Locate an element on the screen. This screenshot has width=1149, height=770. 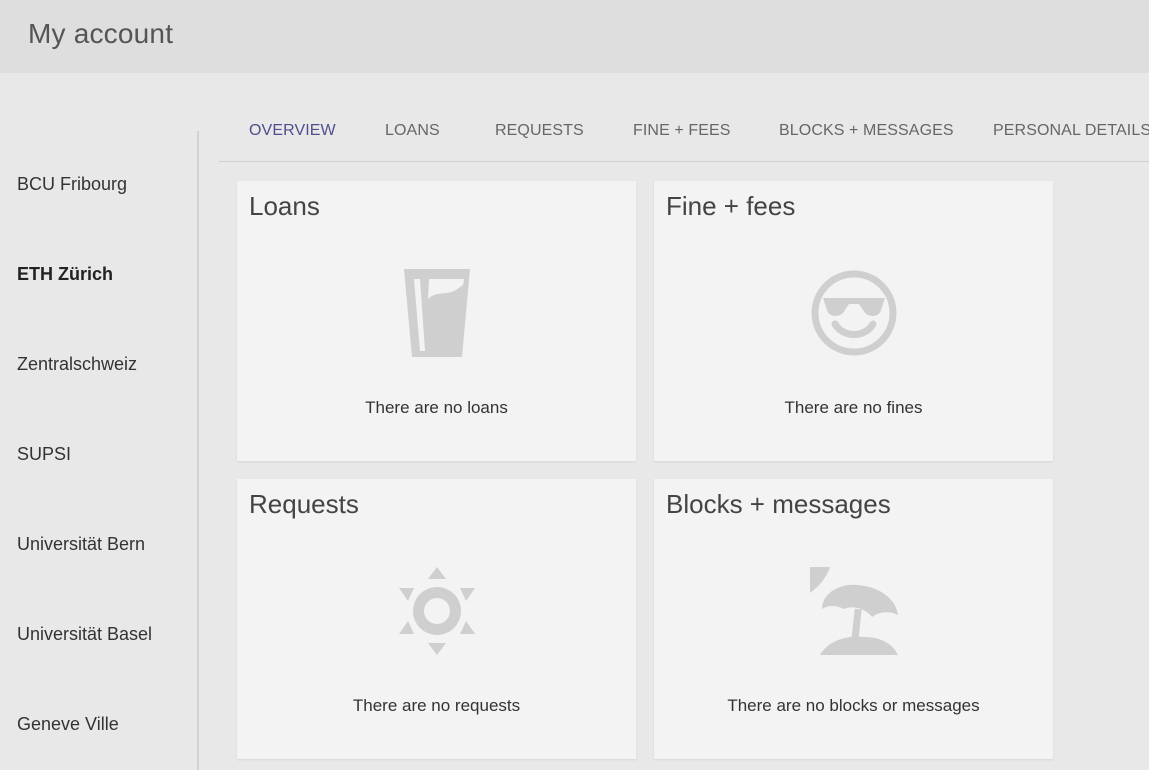
card-empty-text: There are no blocks or messages is located at coordinates (853, 705).